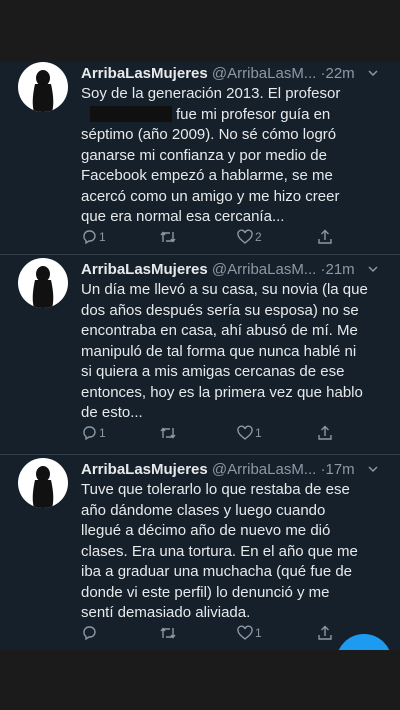  What do you see at coordinates (231, 237) in the screenshot?
I see `tweet-actions: 1 2` at bounding box center [231, 237].